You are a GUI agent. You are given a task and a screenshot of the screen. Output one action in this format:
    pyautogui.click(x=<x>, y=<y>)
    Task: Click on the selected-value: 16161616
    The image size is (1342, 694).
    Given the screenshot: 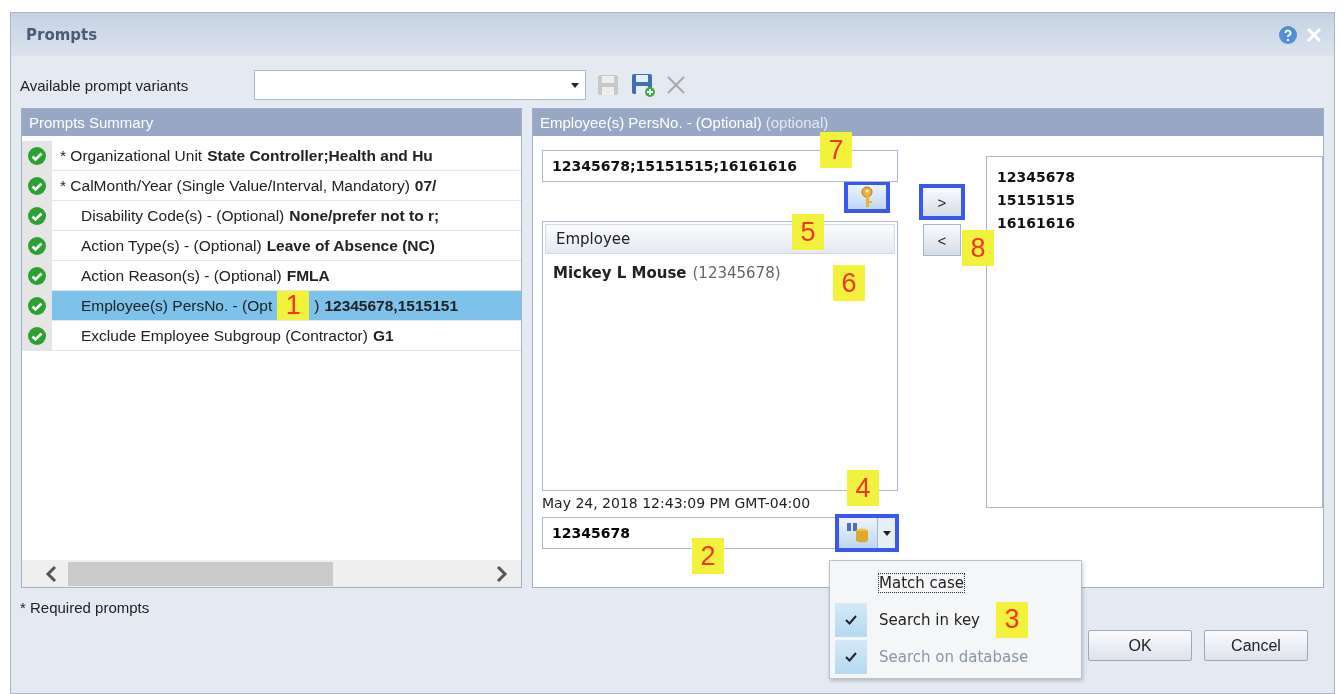 What is the action you would take?
    pyautogui.click(x=1036, y=223)
    